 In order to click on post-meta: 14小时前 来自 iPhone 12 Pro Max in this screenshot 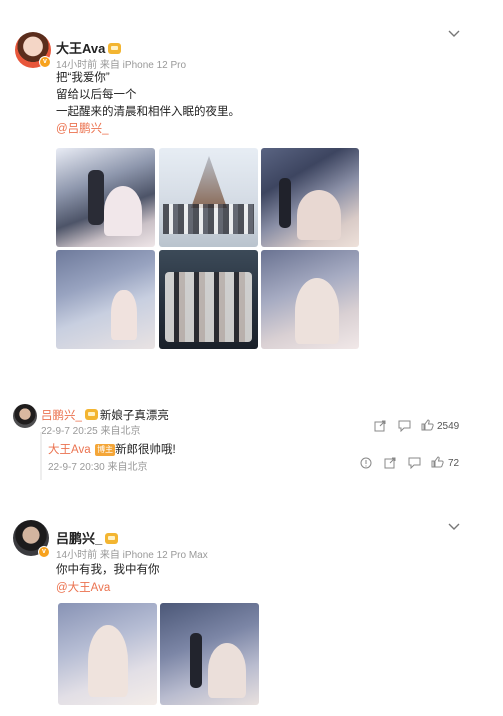, I will do `click(132, 555)`.